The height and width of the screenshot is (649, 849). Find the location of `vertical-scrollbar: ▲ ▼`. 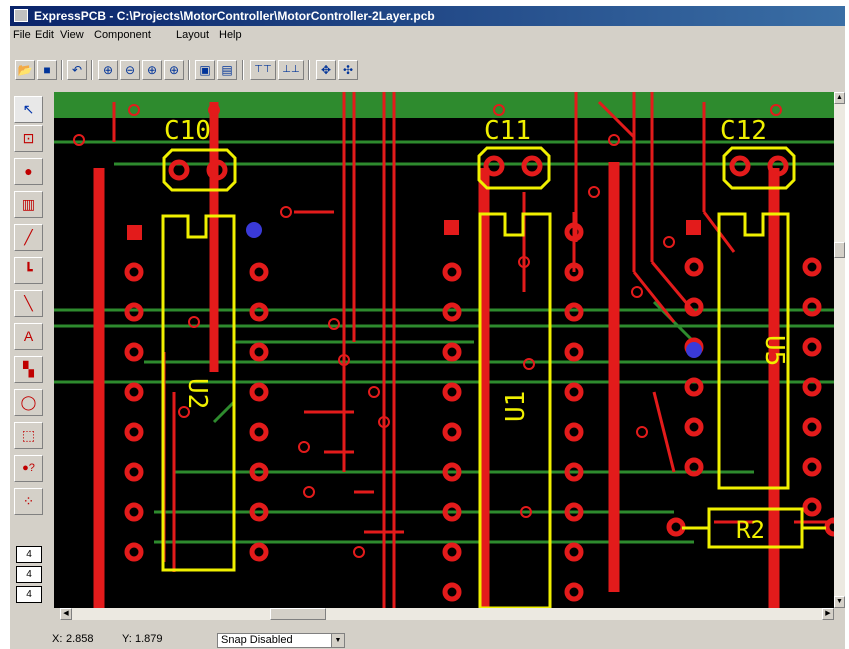

vertical-scrollbar: ▲ ▼ is located at coordinates (839, 350).